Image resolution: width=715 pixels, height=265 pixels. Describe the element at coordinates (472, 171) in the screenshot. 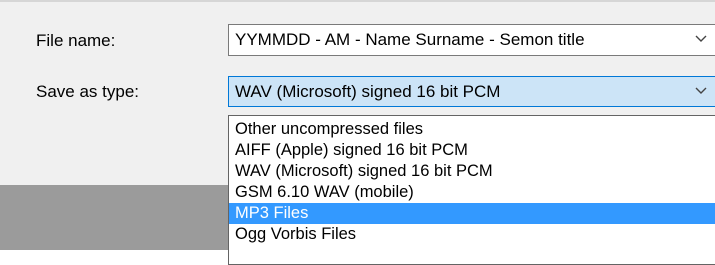

I see `dropdown-option-wav: WAV (Microsoft) signed 16 bit PCM` at that location.